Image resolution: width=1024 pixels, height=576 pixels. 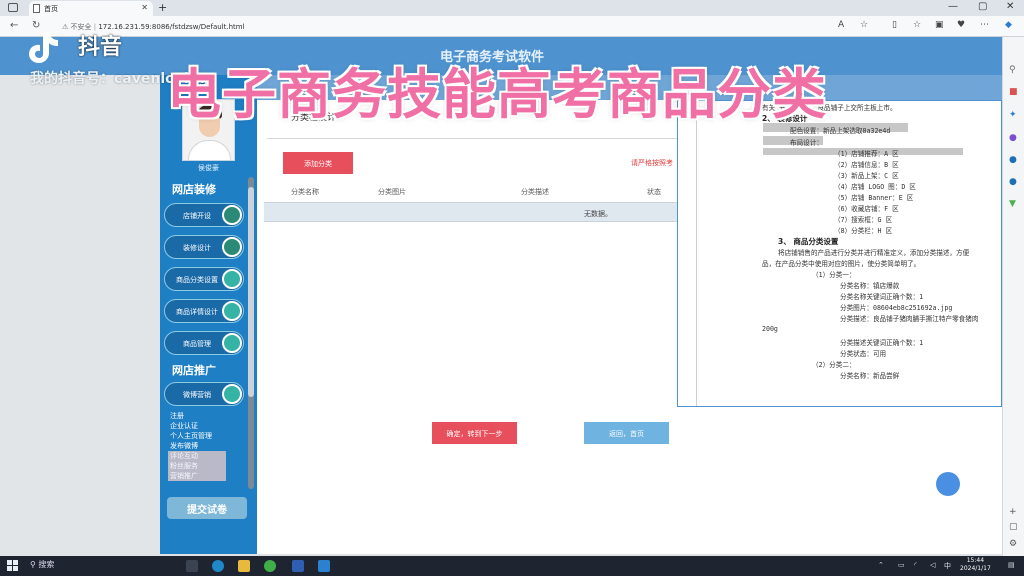 What do you see at coordinates (207, 508) in the screenshot?
I see `submit-exam-button: 提交试卷` at bounding box center [207, 508].